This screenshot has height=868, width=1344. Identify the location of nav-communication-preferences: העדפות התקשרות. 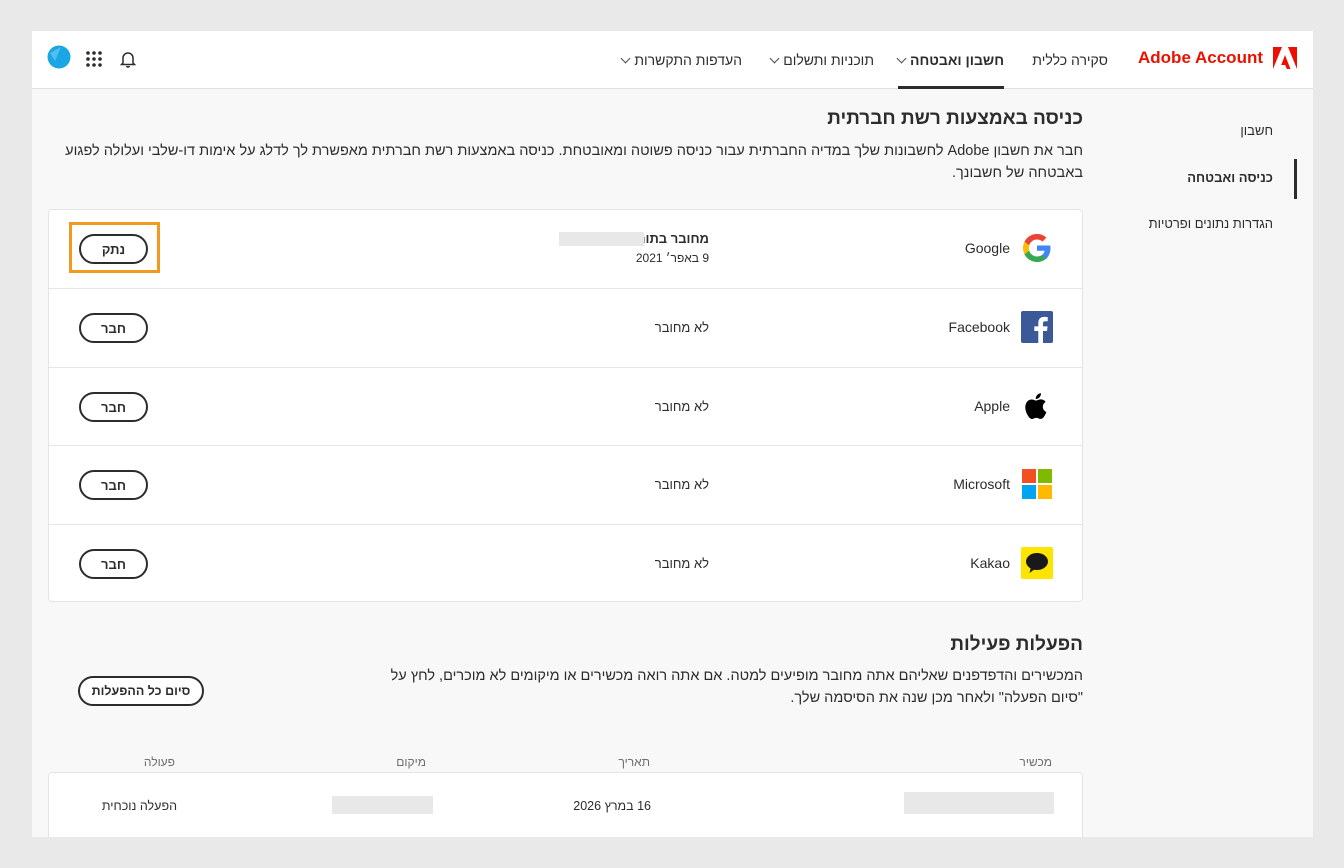
(681, 60).